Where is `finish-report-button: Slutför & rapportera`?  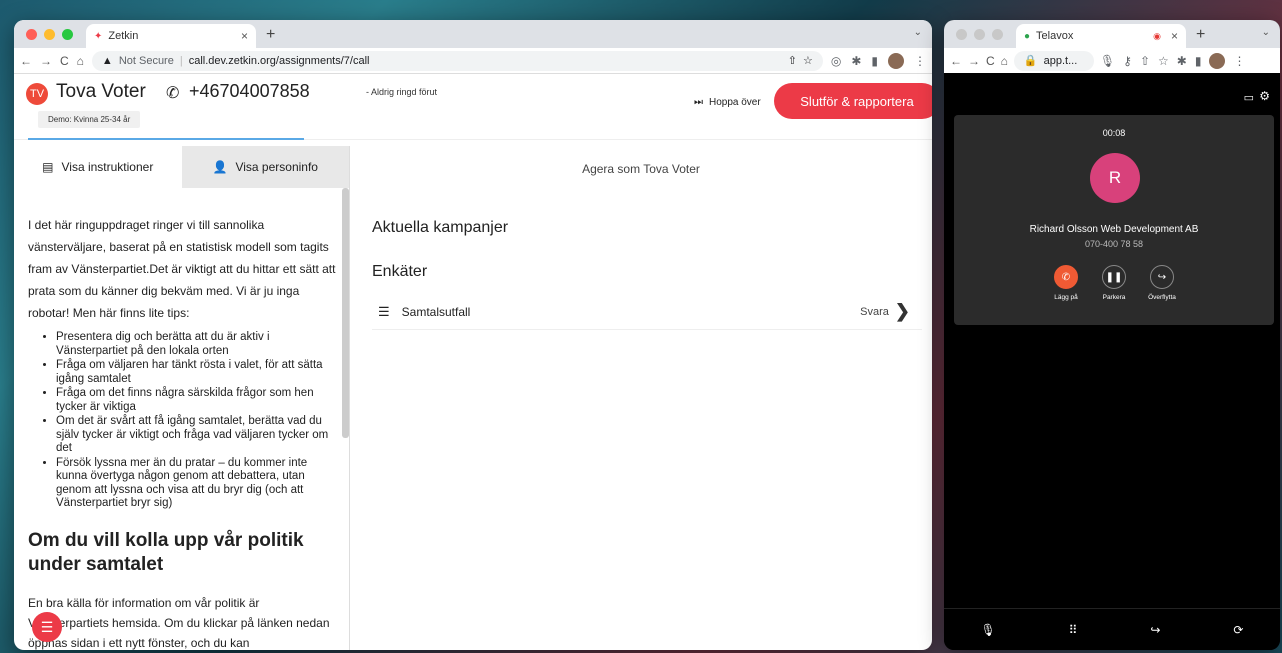 finish-report-button: Slutför & rapportera is located at coordinates (853, 101).